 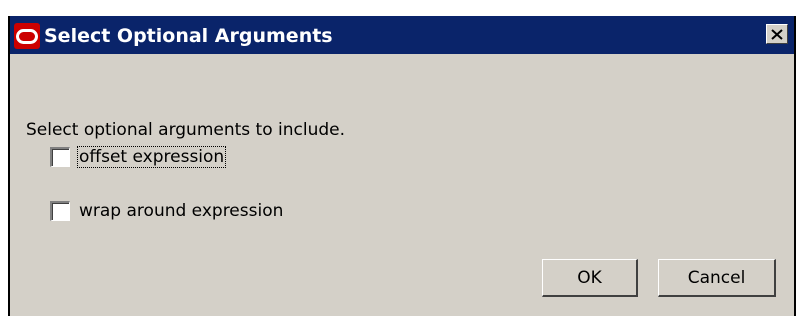 What do you see at coordinates (27, 36) in the screenshot?
I see `oracle-logo-icon` at bounding box center [27, 36].